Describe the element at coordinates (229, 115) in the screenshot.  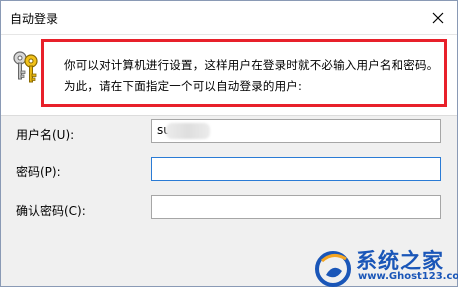
I see `divider` at that location.